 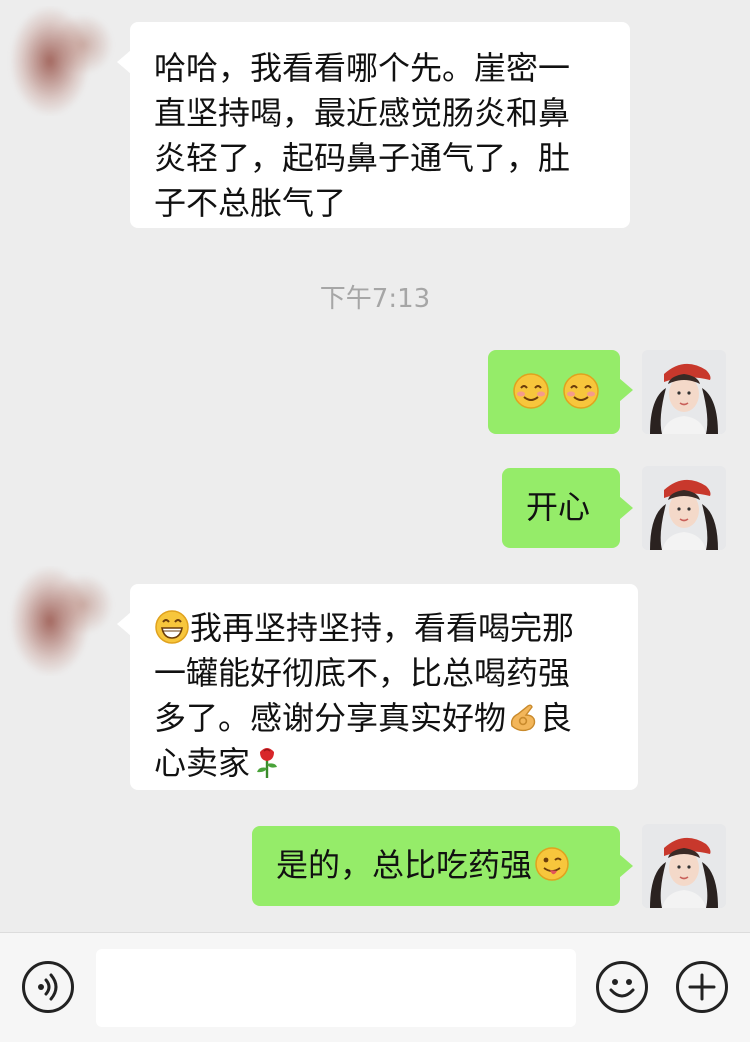 I want to click on message-text: 多了。感谢分享真实好物, so click(x=330, y=718).